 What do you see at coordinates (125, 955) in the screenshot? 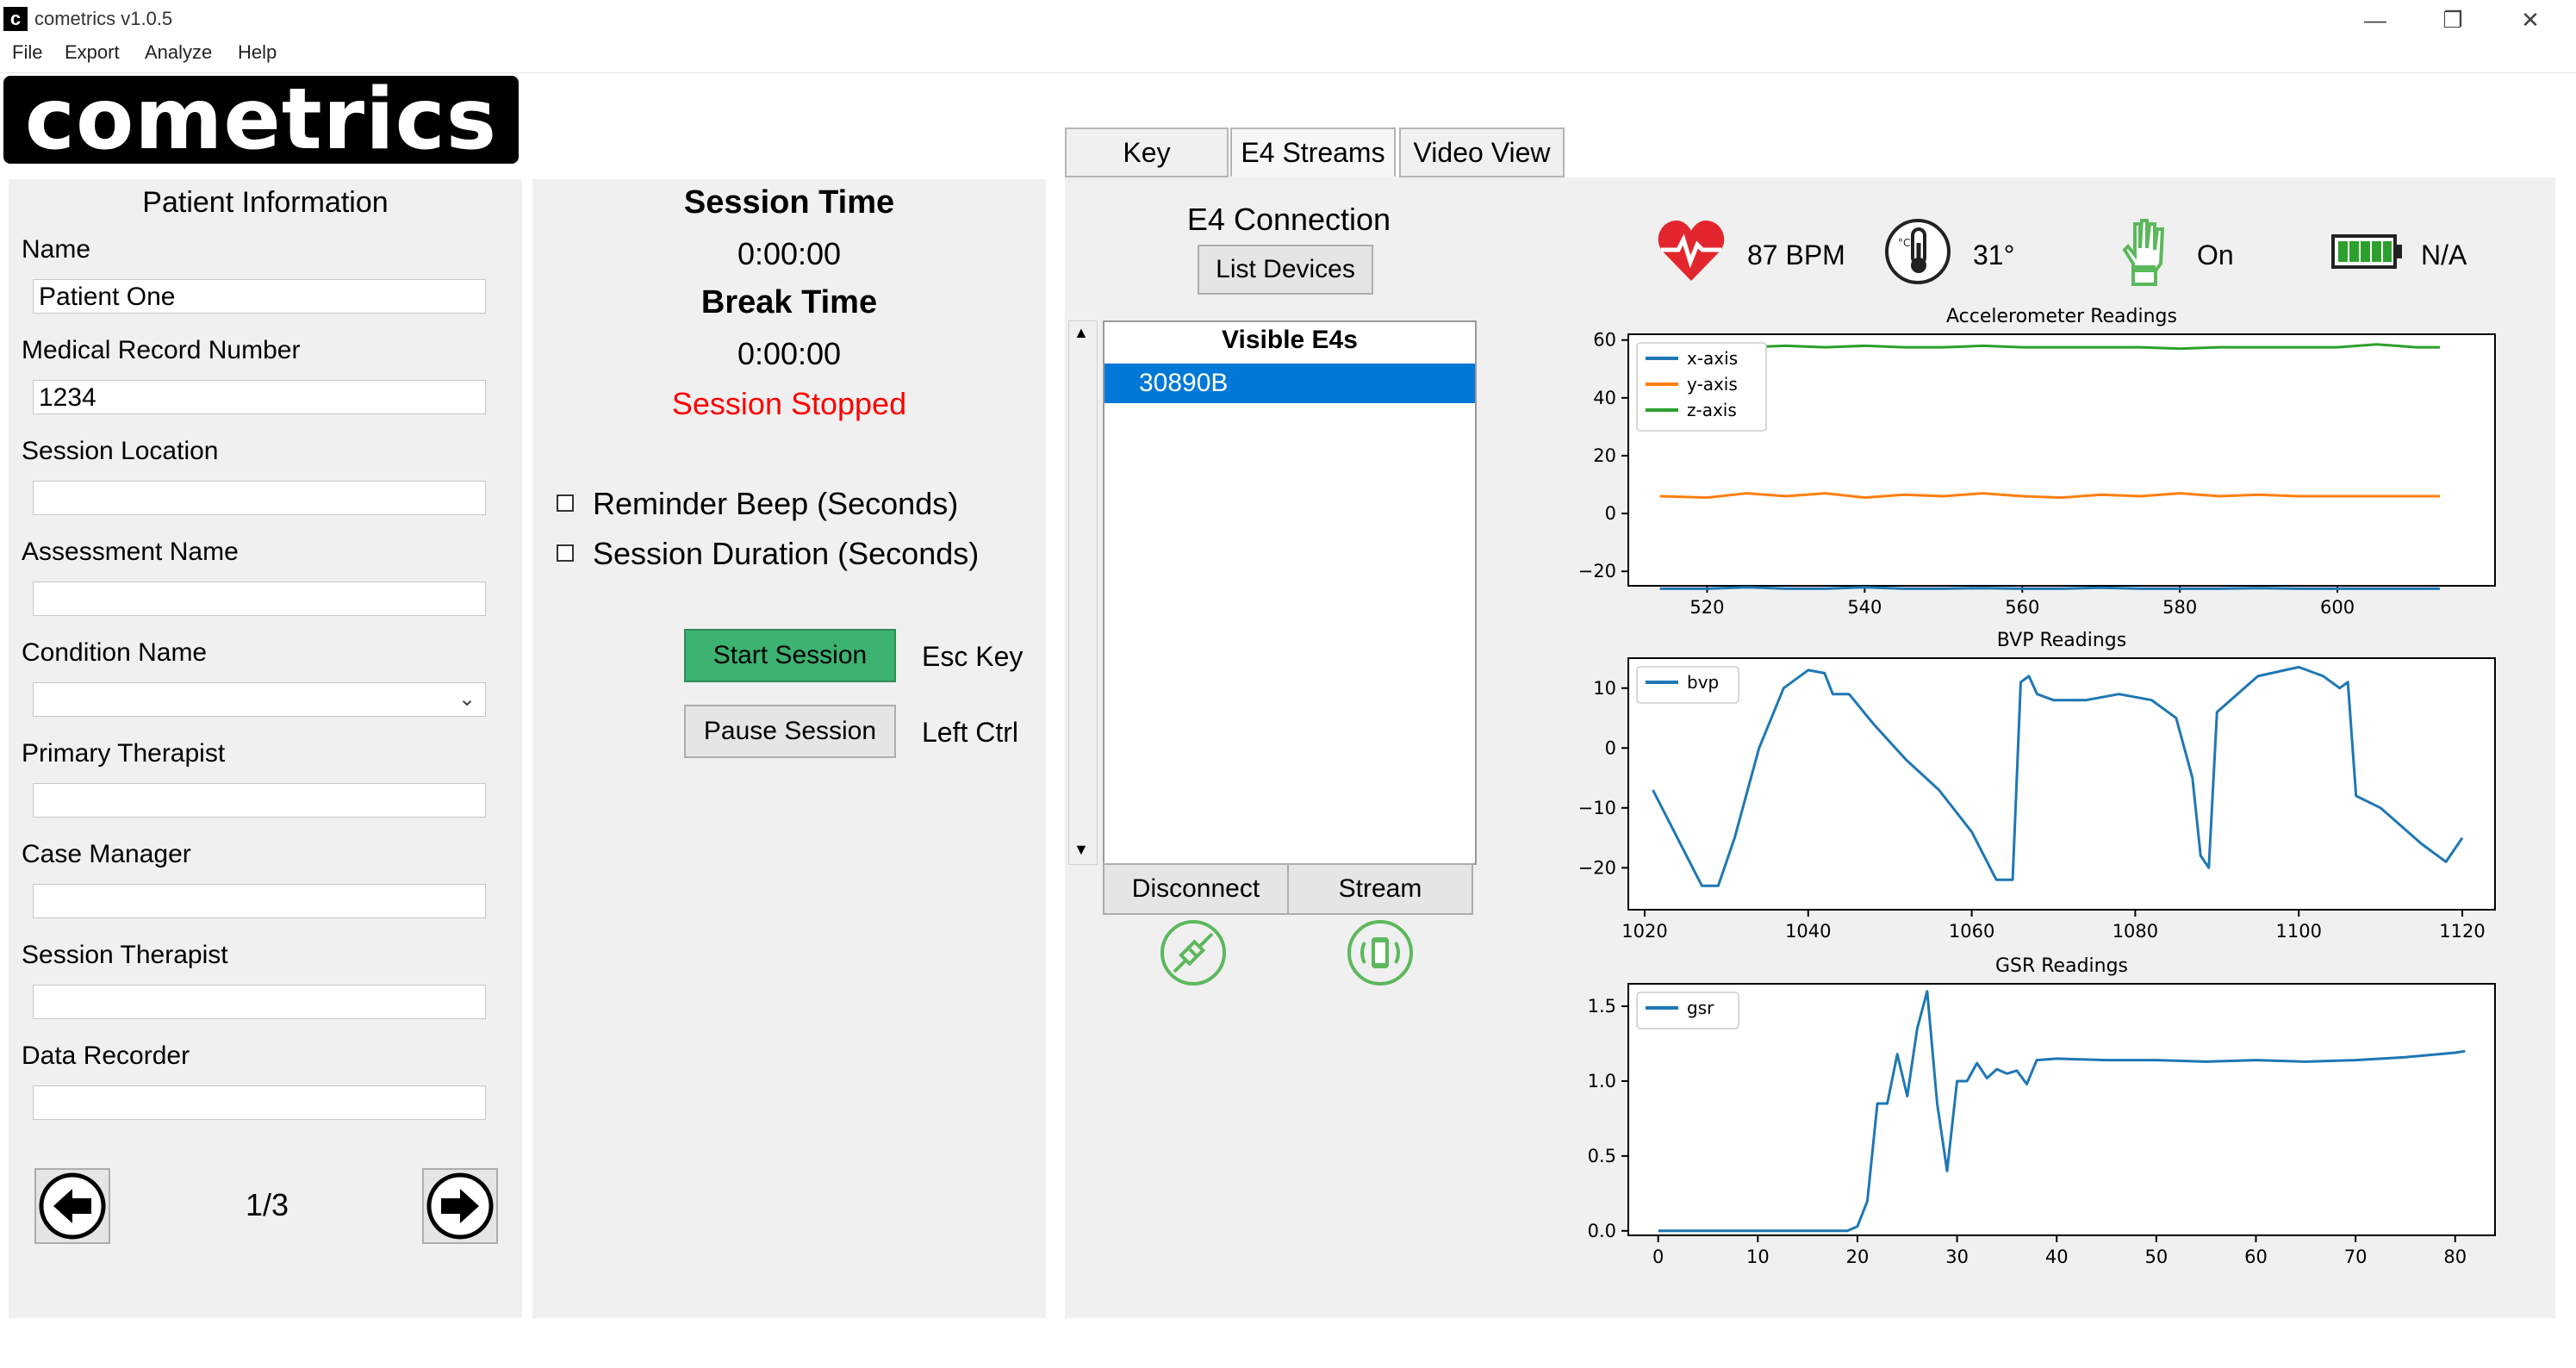
I see `session-therapist-label: Session Therapist` at bounding box center [125, 955].